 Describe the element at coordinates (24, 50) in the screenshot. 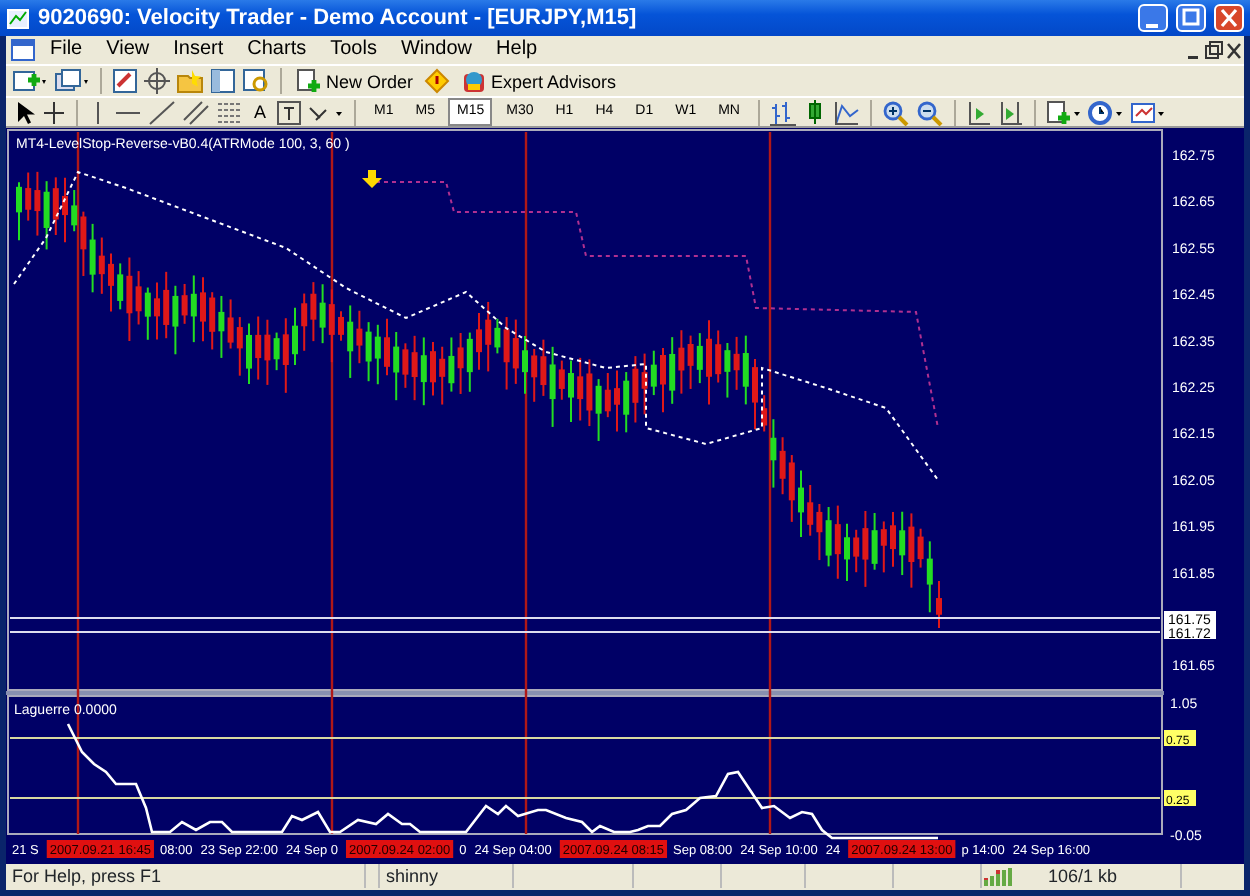

I see `chart-window-icon` at that location.